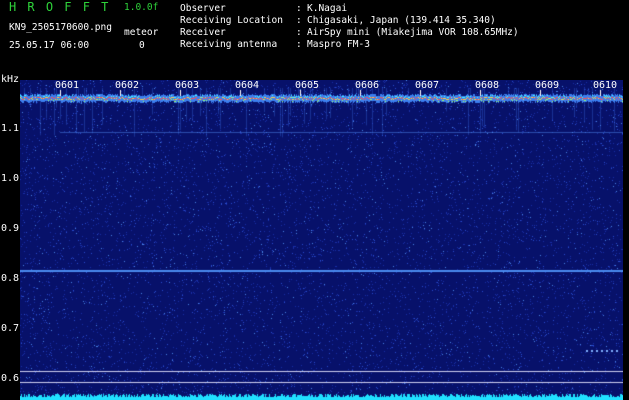  I want to click on frequency-unit-label: kHz, so click(10, 79).